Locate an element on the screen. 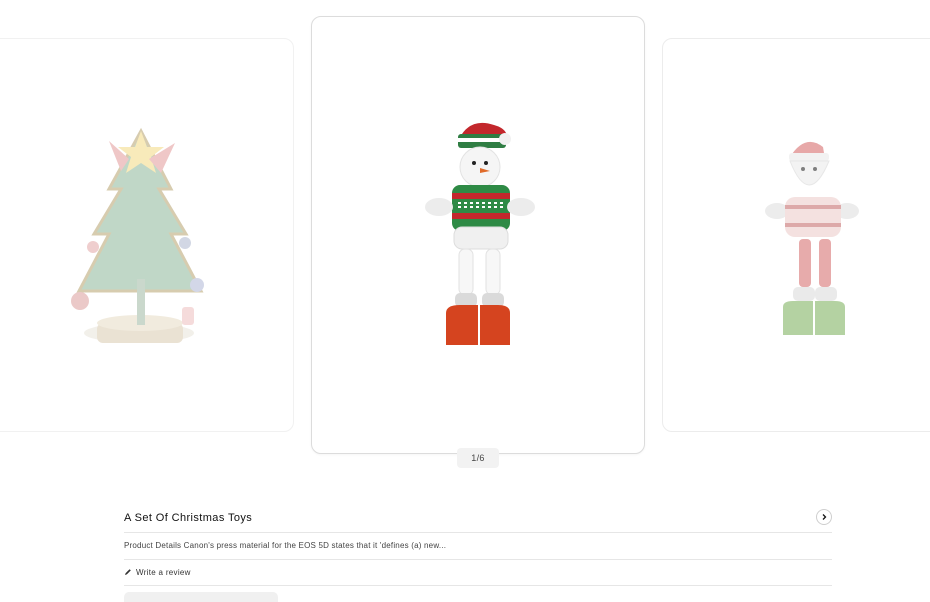  loading-placeholder is located at coordinates (201, 597).